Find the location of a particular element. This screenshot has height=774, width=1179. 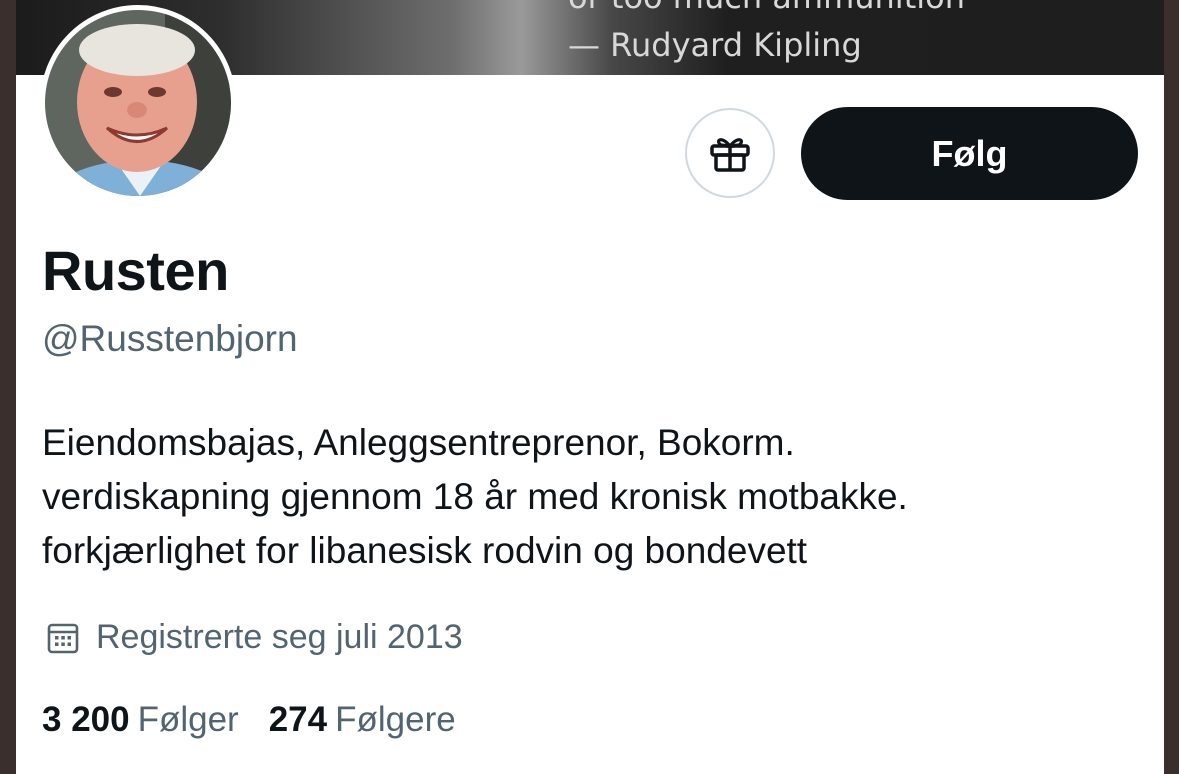

following-link: 3 200 Følger is located at coordinates (140, 720).